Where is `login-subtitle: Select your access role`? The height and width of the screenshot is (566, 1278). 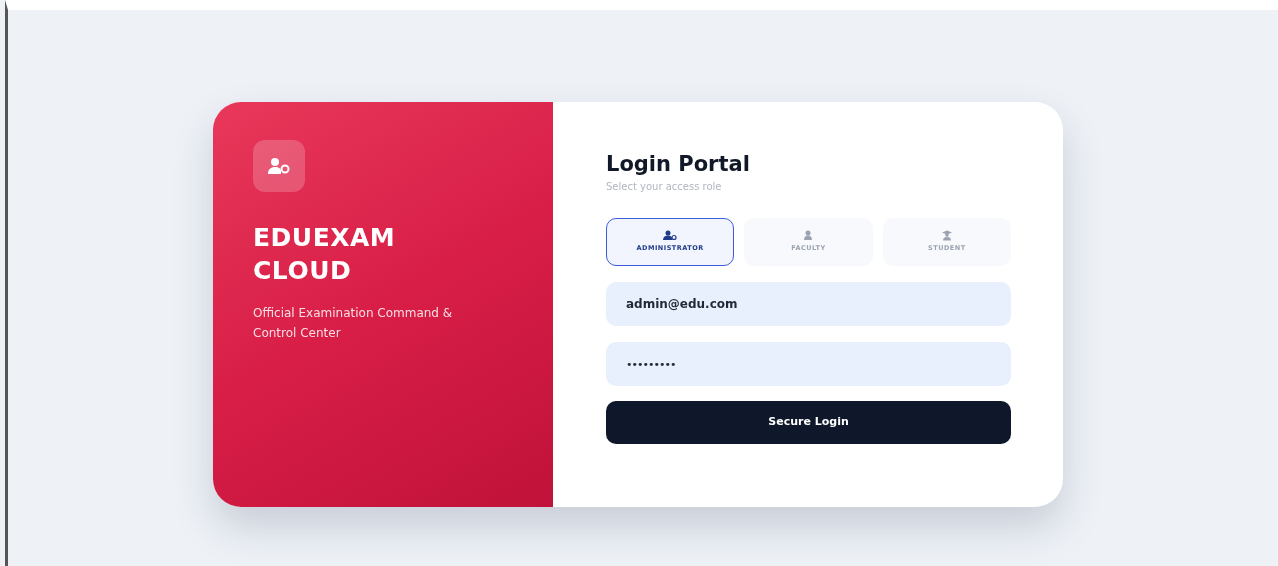 login-subtitle: Select your access role is located at coordinates (664, 187).